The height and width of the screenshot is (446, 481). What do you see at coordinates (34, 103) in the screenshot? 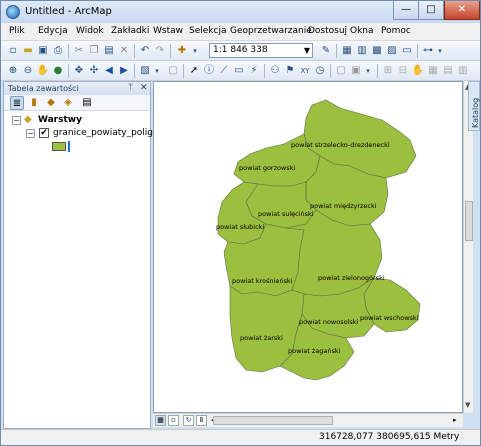
I see `list-by-source-icon: ▮` at bounding box center [34, 103].